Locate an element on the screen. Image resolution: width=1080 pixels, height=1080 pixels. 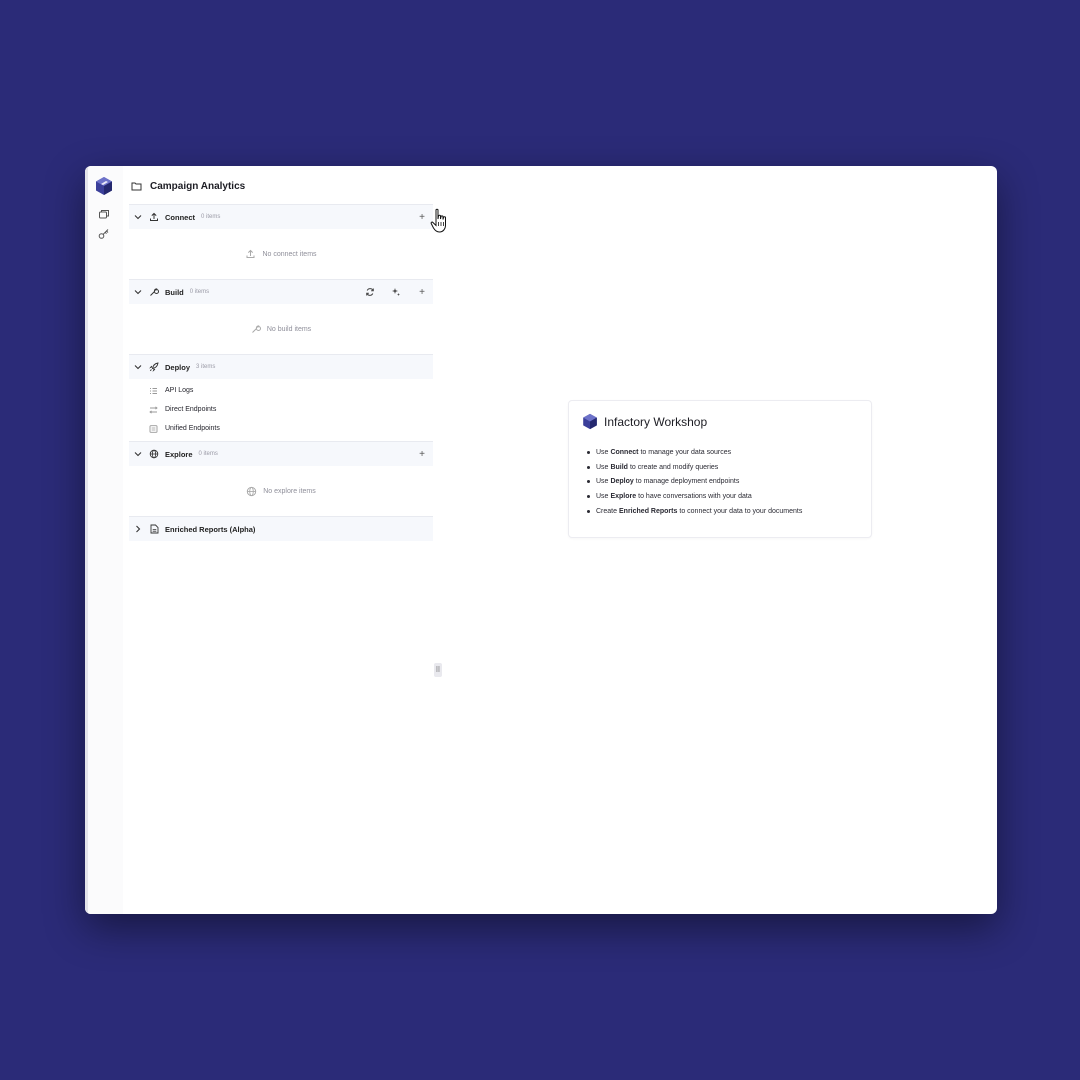
refresh-button is located at coordinates (370, 292).